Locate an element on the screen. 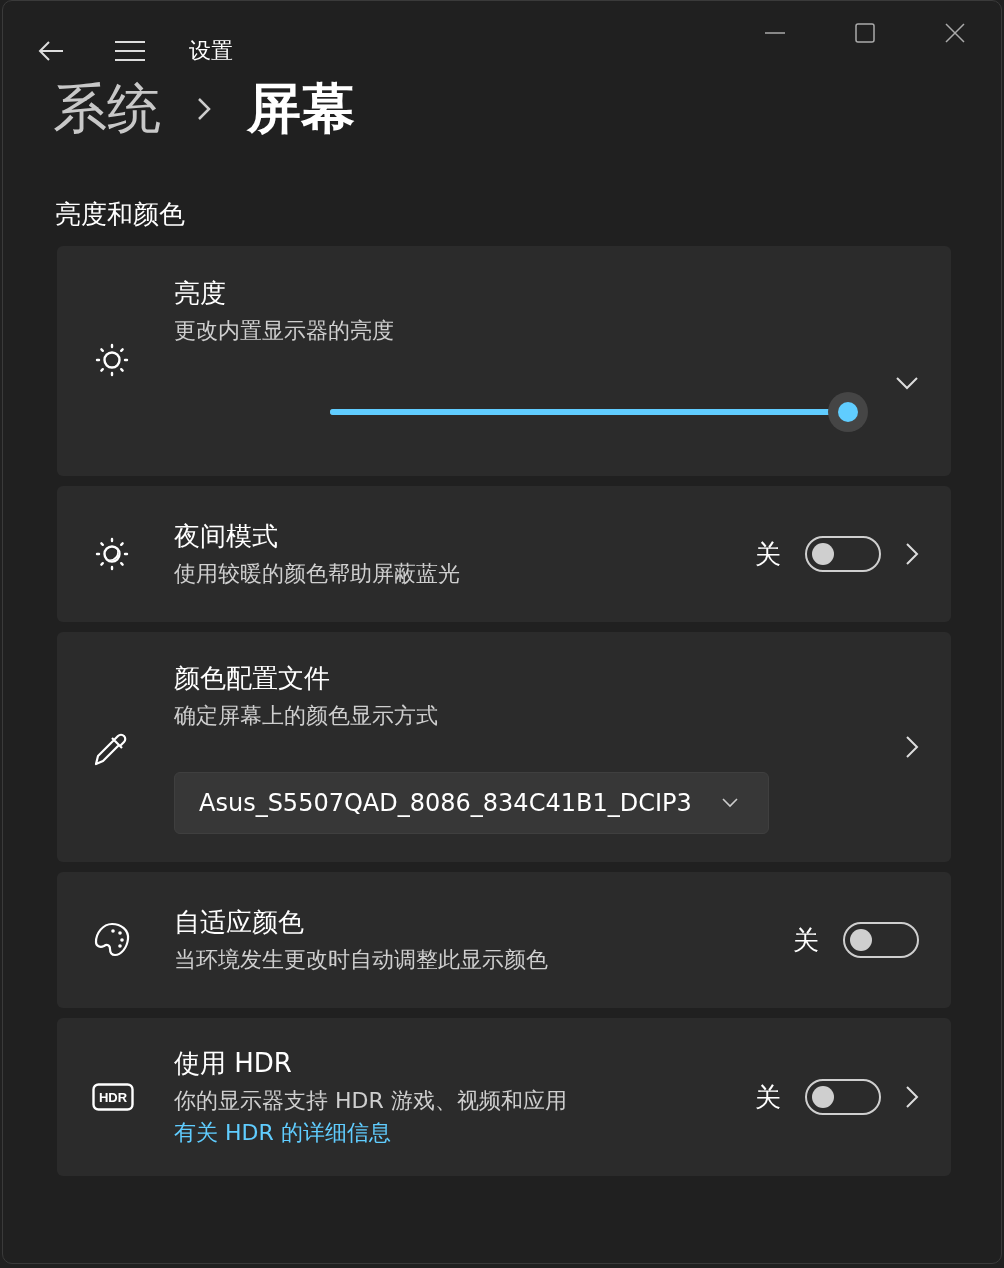 Image resolution: width=1004 pixels, height=1268 pixels. setting-description: 当环境发生更改时自动调整此显示颜色 is located at coordinates (361, 959).